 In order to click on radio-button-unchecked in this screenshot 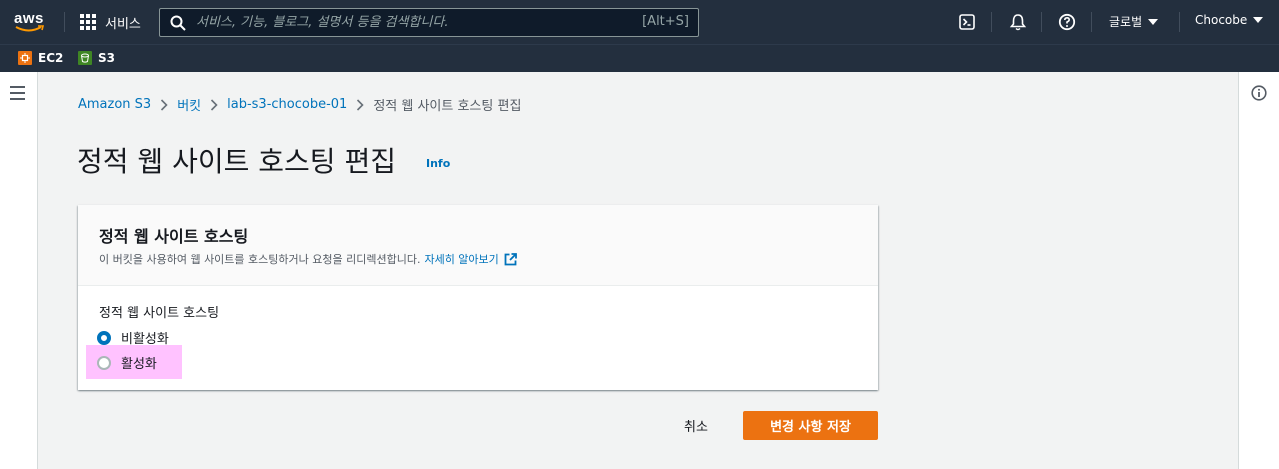, I will do `click(104, 362)`.